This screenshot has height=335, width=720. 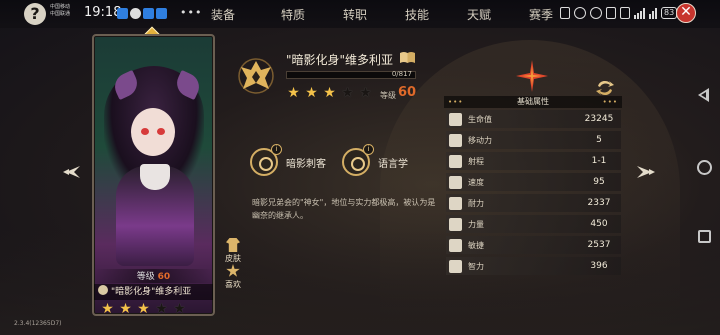 What do you see at coordinates (161, 13) in the screenshot?
I see `app-icon` at bounding box center [161, 13].